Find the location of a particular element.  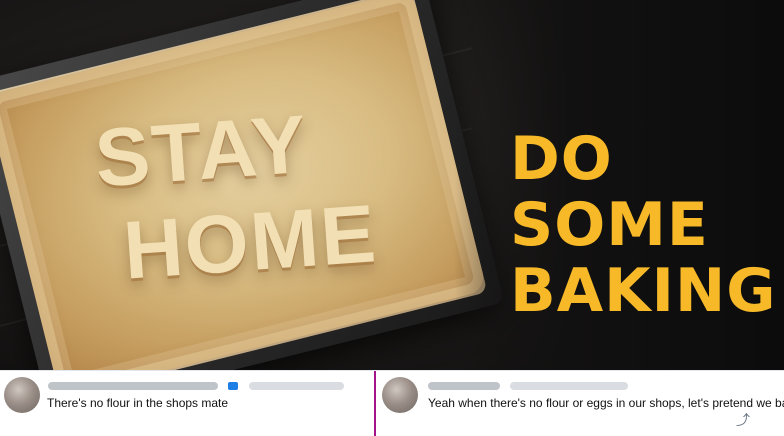

headline-line-2: BAKING is located at coordinates (643, 291).